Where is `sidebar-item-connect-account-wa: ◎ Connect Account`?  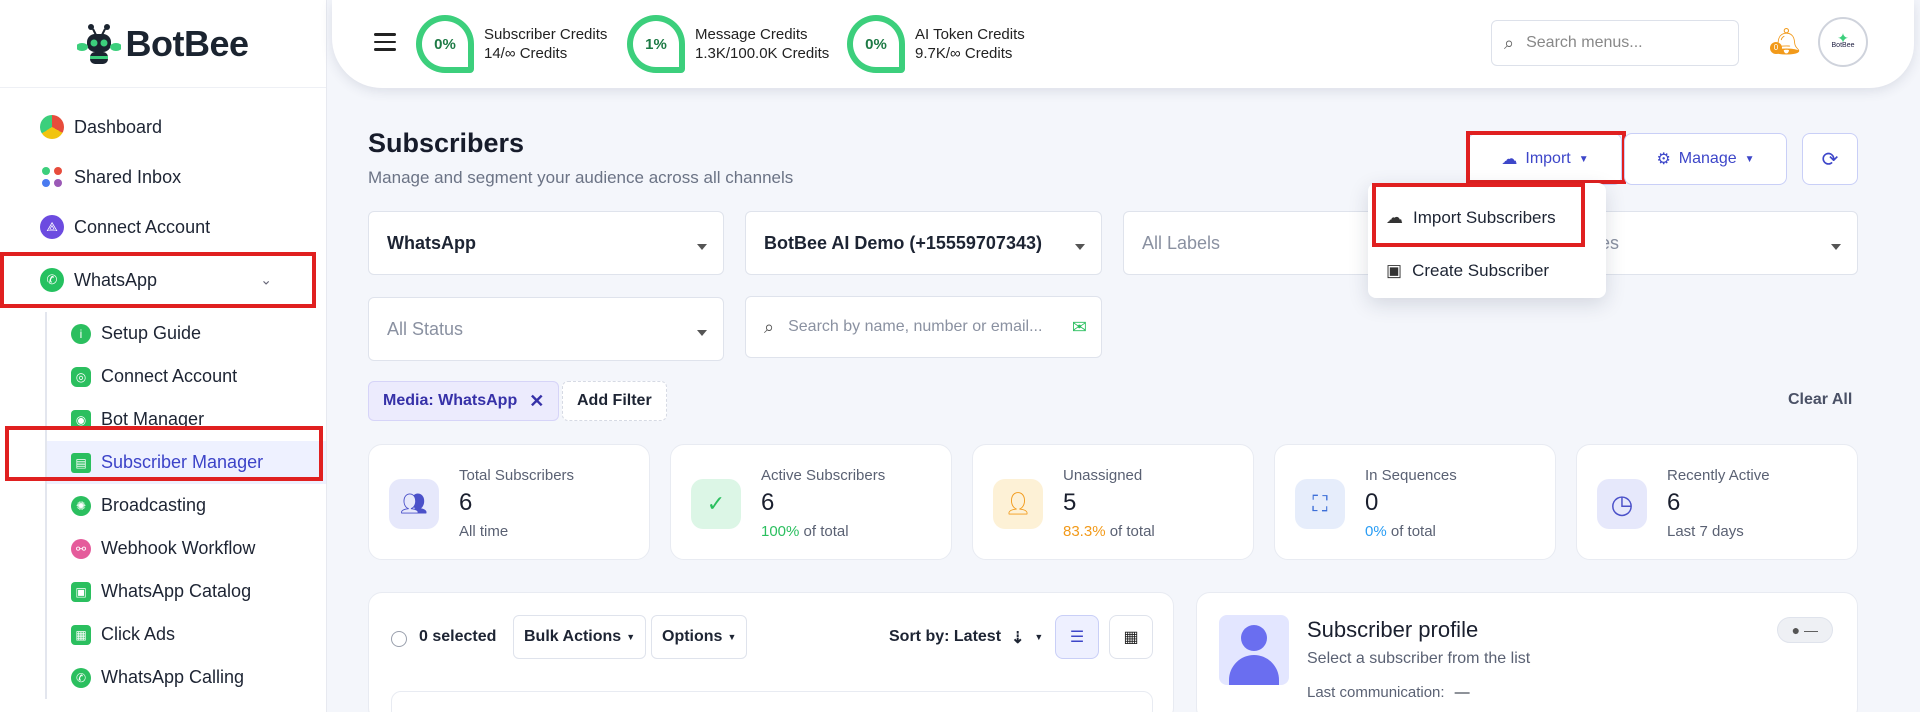 sidebar-item-connect-account-wa: ◎ Connect Account is located at coordinates (186, 376).